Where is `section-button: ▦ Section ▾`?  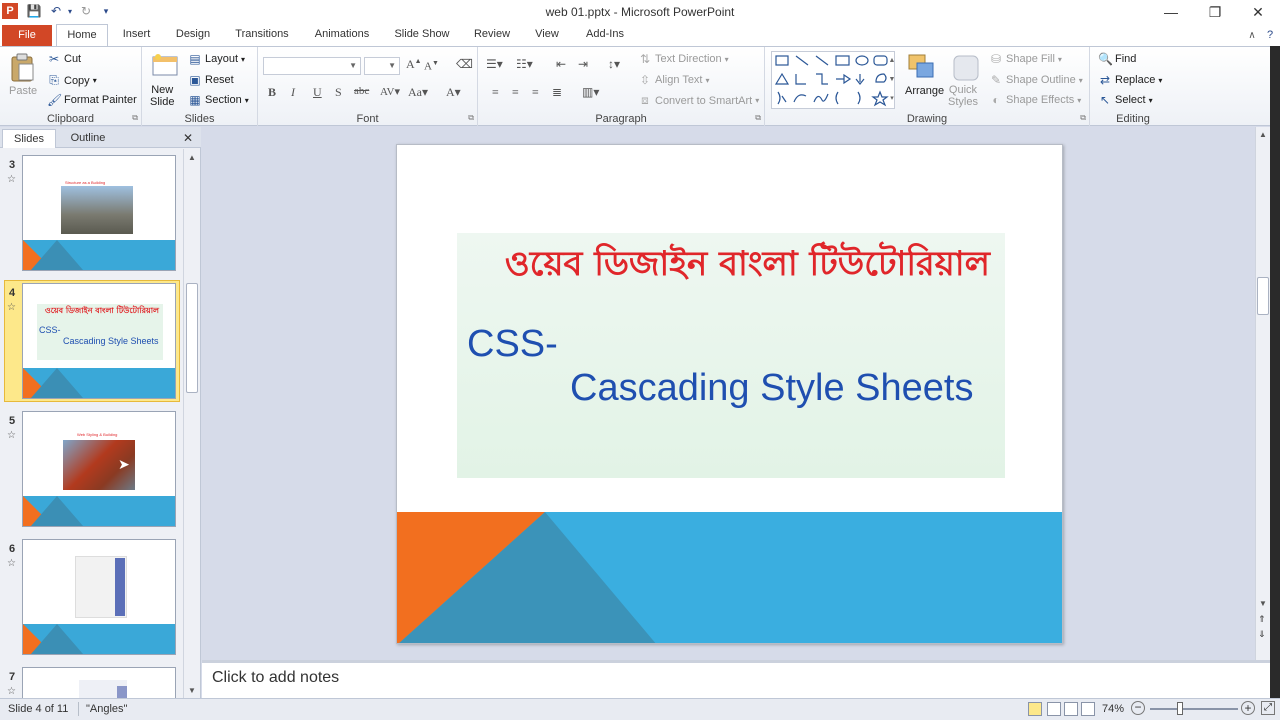
section-button: ▦ Section ▾ is located at coordinates (218, 100).